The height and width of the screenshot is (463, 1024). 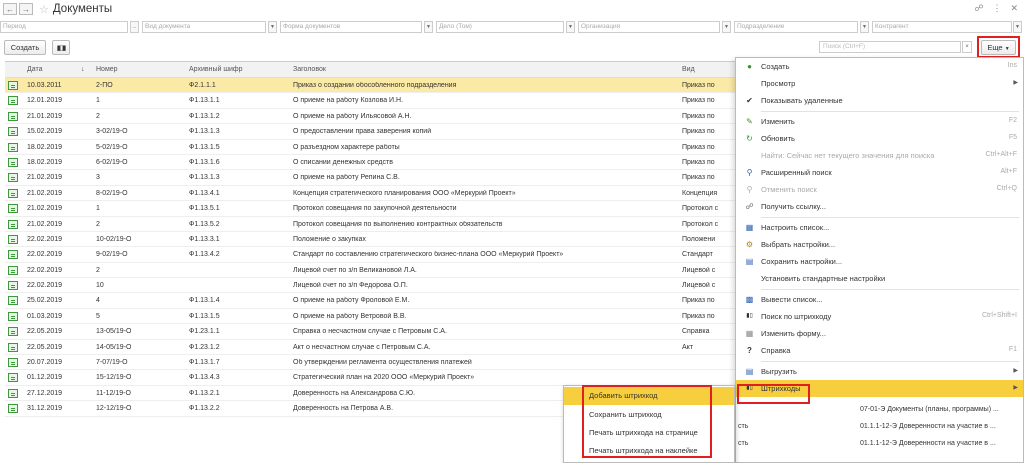 I want to click on more-vertical-icon: ⋮, so click(x=996, y=8).